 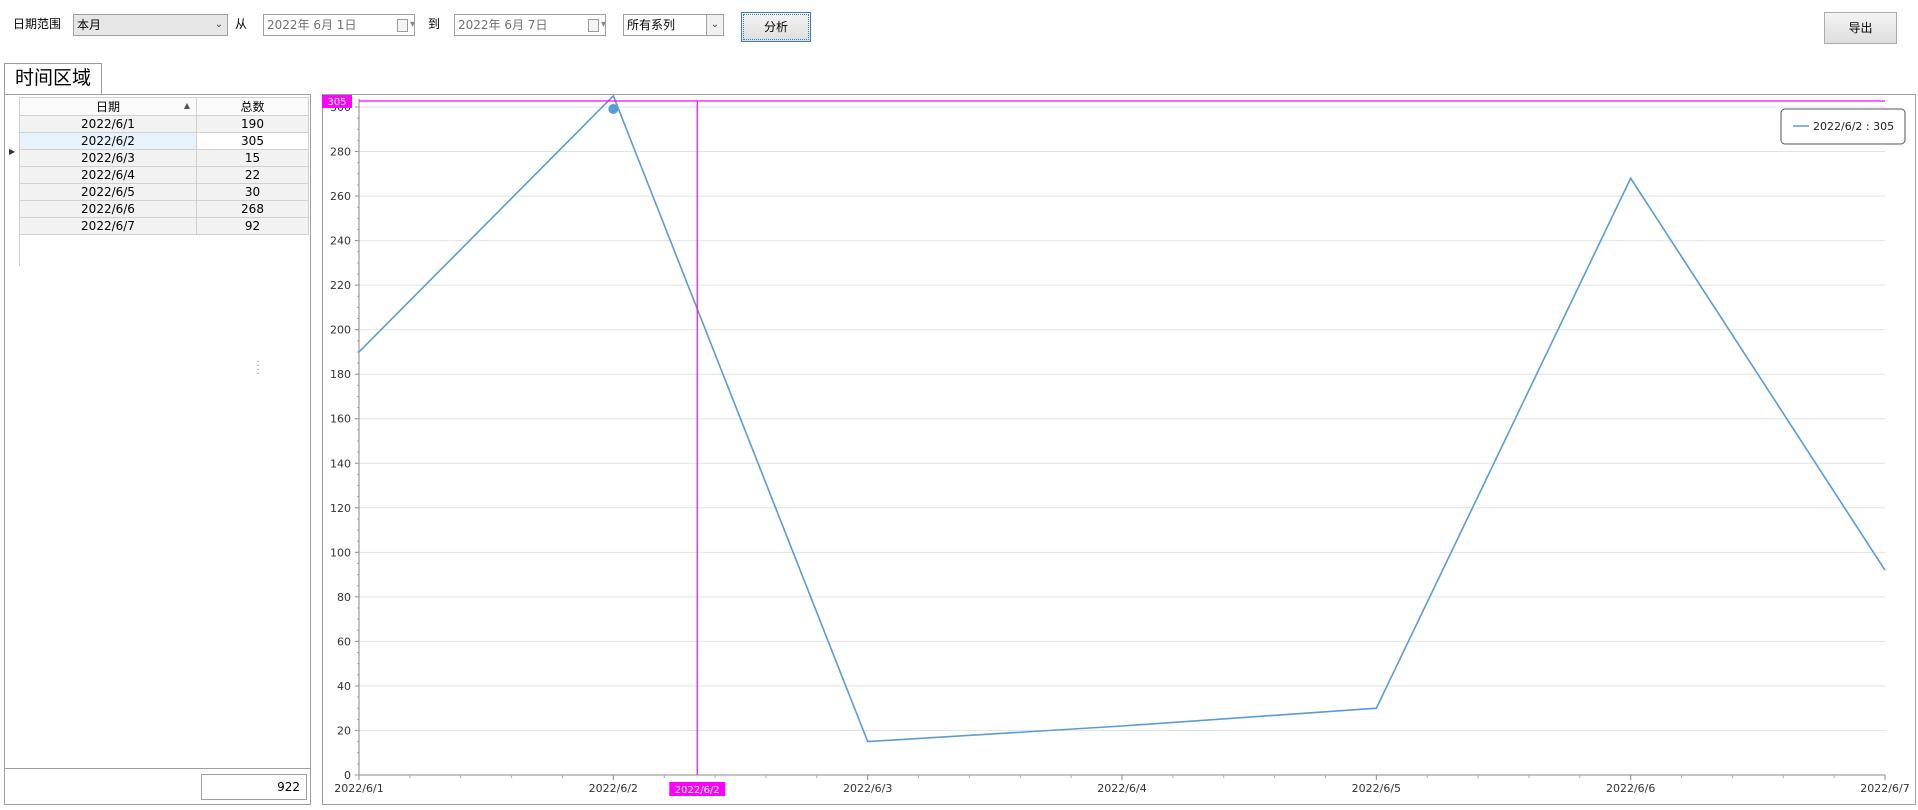 What do you see at coordinates (651, 25) in the screenshot?
I see `series-value: 所有系列` at bounding box center [651, 25].